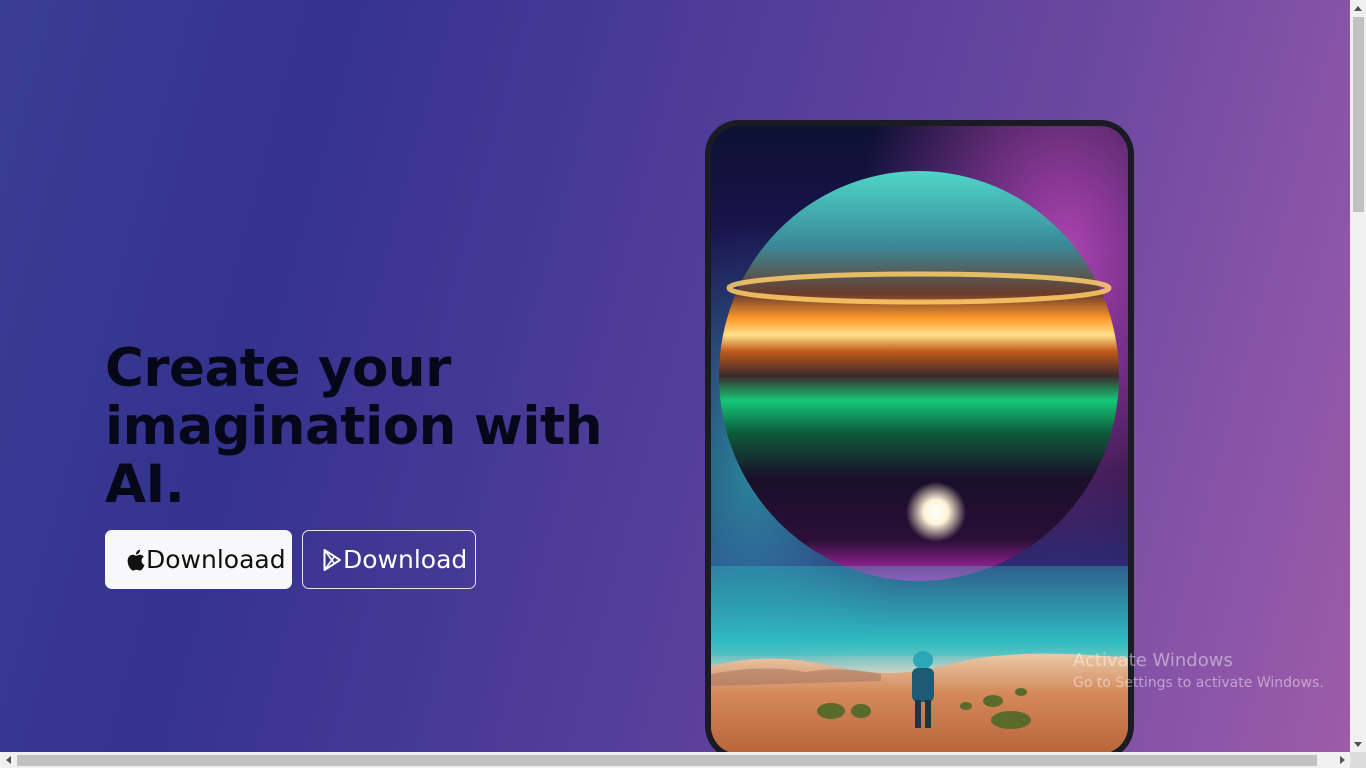 This screenshot has height=768, width=1366. I want to click on scroll-left-arrow-icon, so click(8, 760).